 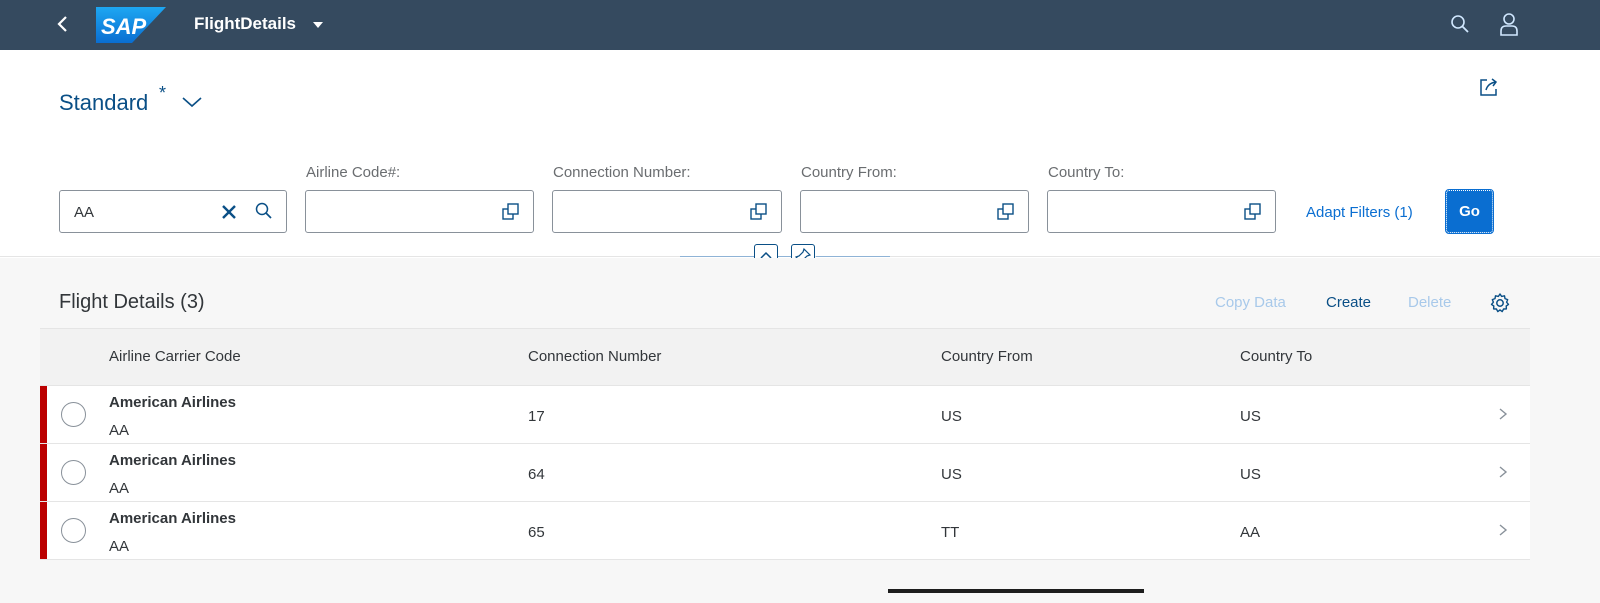 What do you see at coordinates (1489, 87) in the screenshot?
I see `share-icon` at bounding box center [1489, 87].